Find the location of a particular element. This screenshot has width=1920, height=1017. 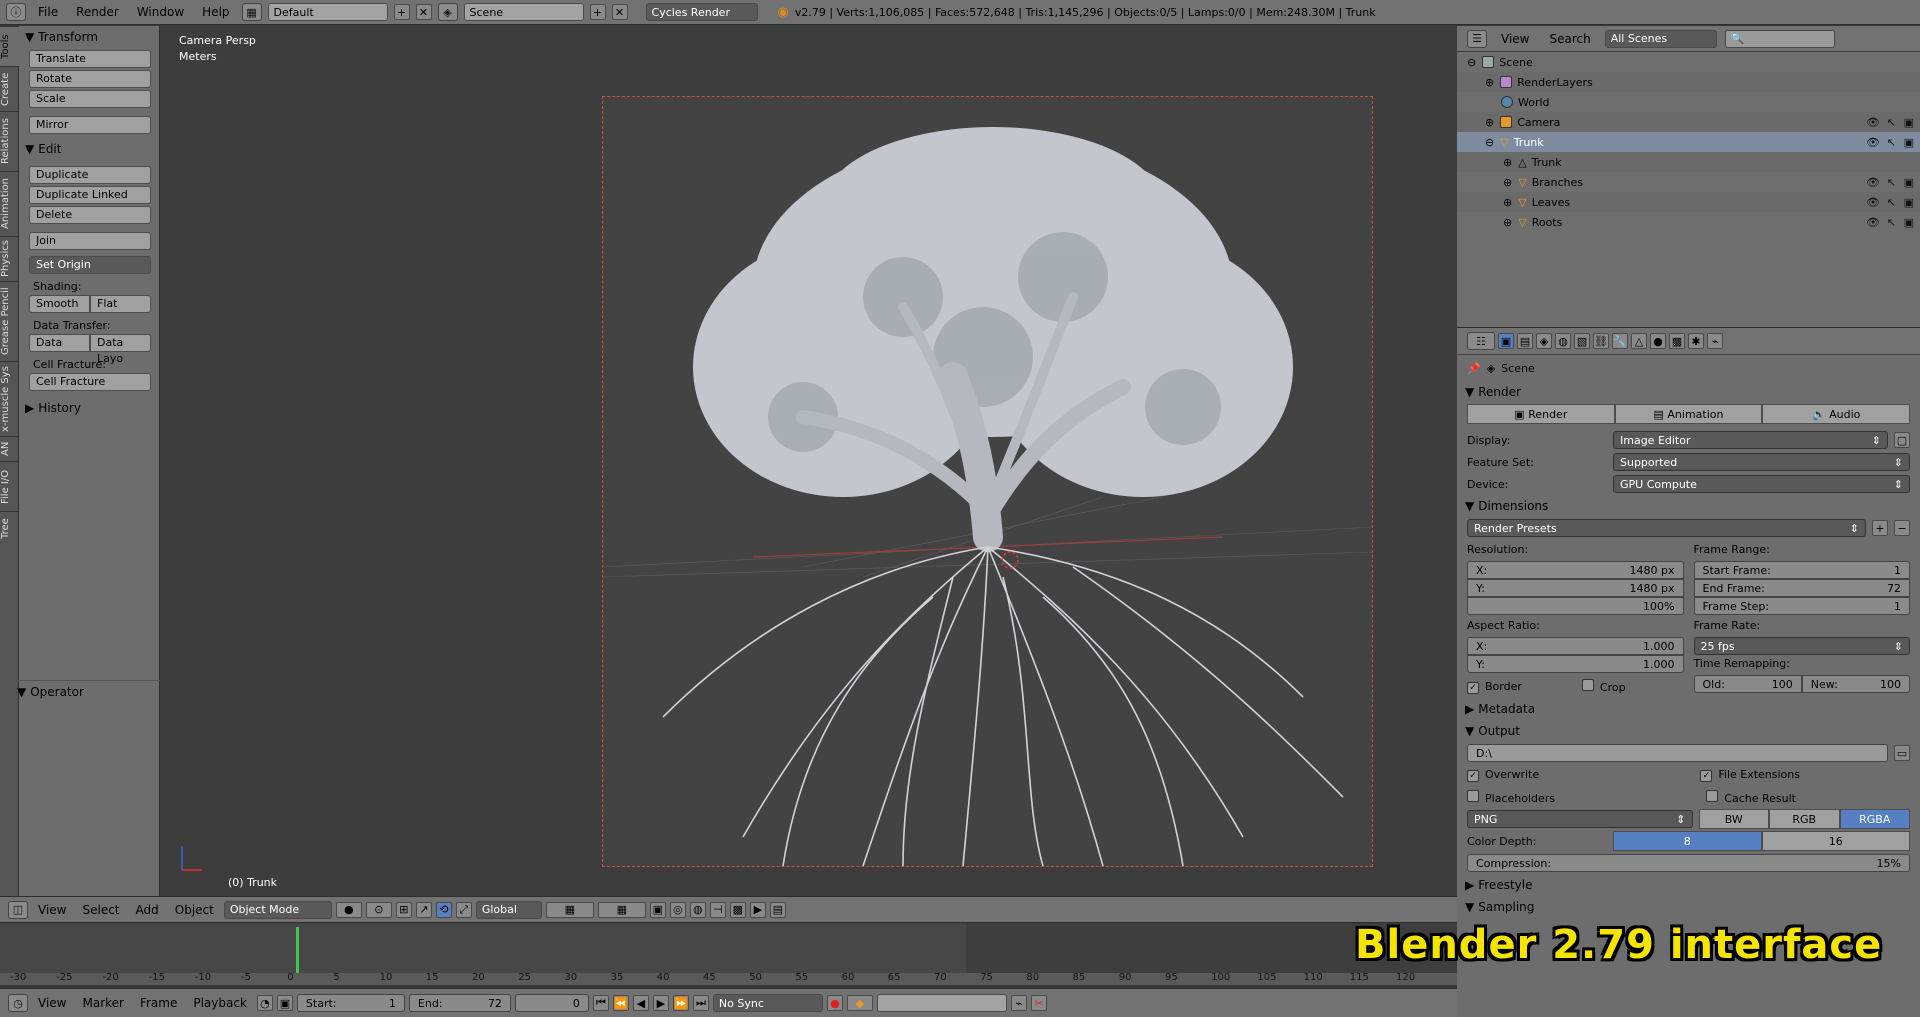

insert-key-icon: ⌁ is located at coordinates (1018, 1003).